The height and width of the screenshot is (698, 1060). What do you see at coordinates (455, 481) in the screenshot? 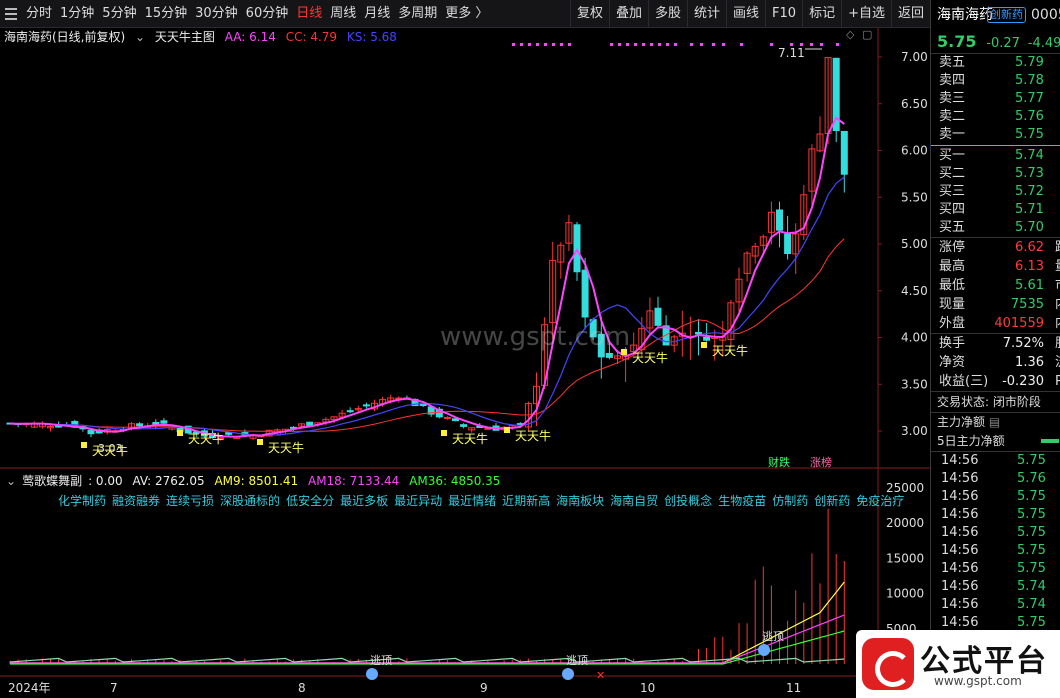
I see `am36-value: AM36: 4850.35` at bounding box center [455, 481].